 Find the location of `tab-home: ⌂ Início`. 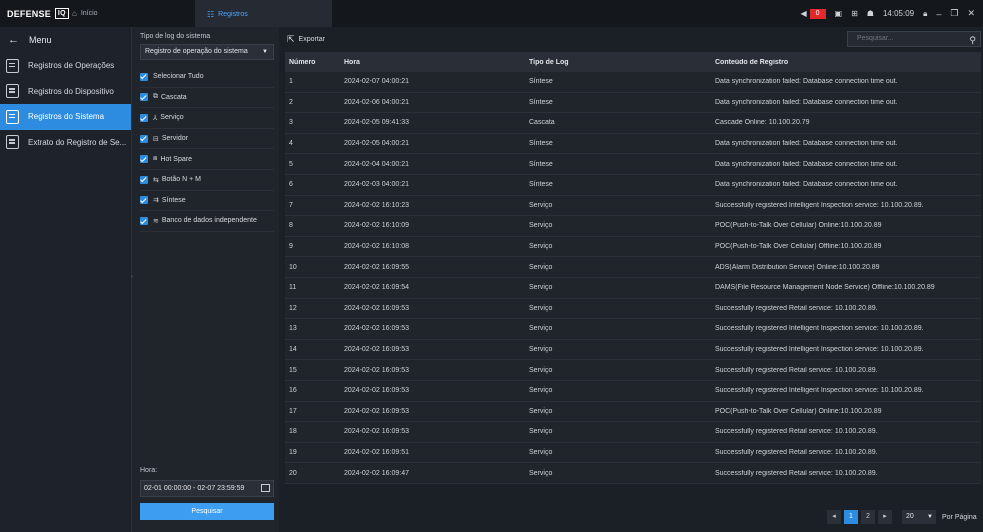

tab-home: ⌂ Início is located at coordinates (127, 13).